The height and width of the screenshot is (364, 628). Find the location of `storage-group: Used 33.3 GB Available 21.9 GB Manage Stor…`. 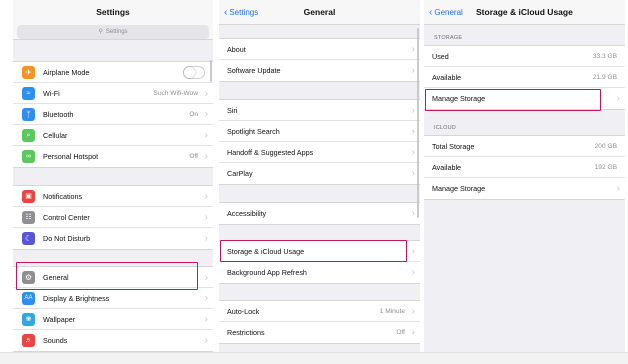

storage-group: Used 33.3 GB Available 21.9 GB Manage Stor… is located at coordinates (524, 77).